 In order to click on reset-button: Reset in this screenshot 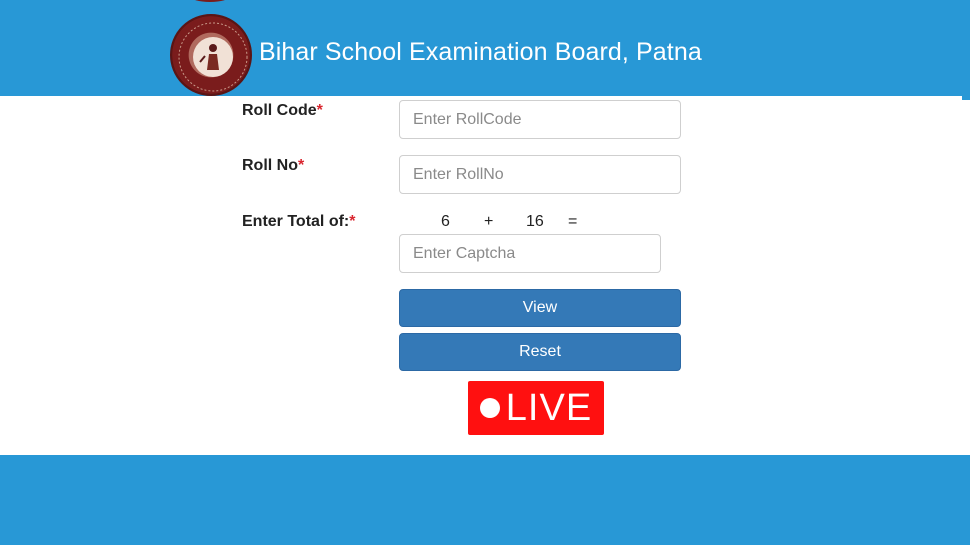, I will do `click(540, 352)`.